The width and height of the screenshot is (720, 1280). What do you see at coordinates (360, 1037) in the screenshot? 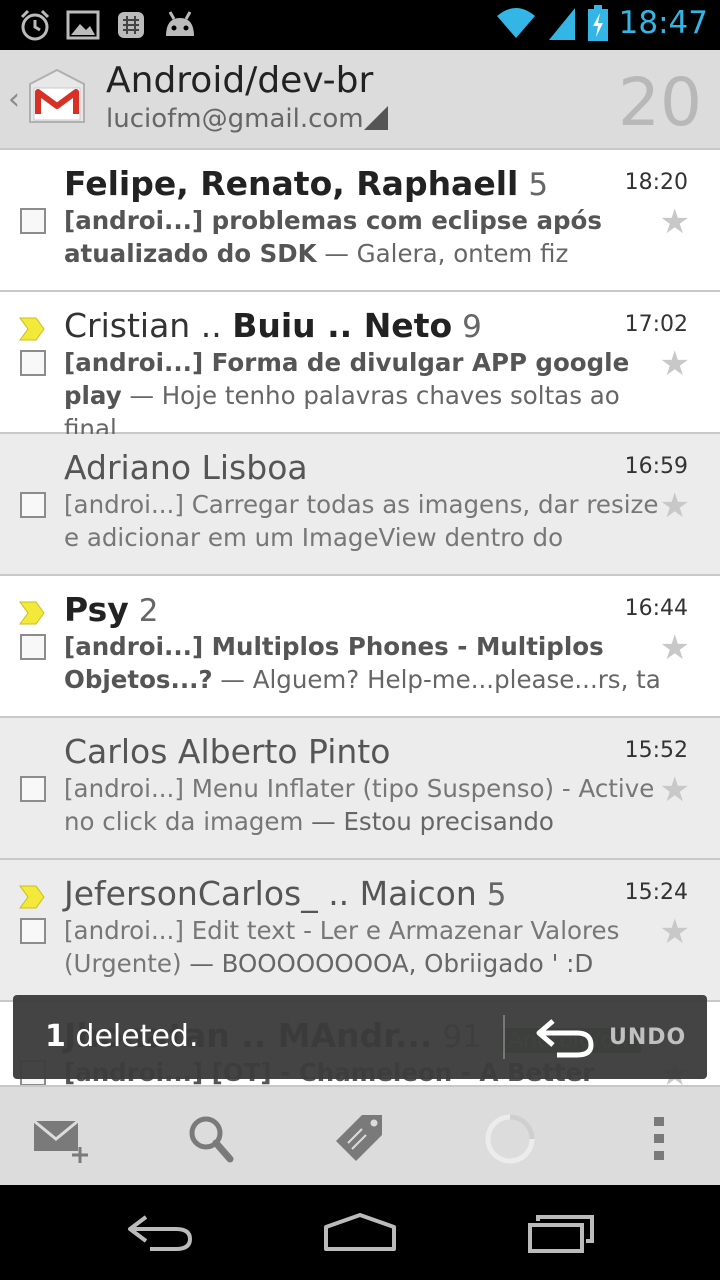
I see `undo-bar: 1 deleted. UNDO` at bounding box center [360, 1037].